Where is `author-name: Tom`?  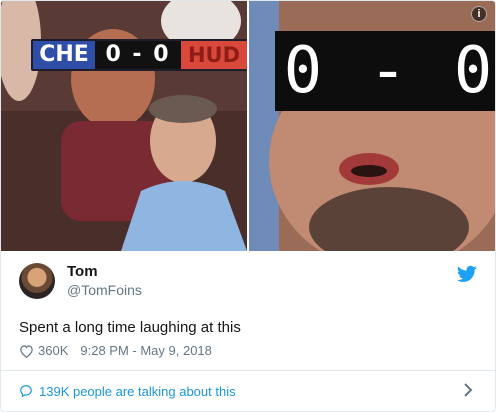 author-name: Tom is located at coordinates (104, 272).